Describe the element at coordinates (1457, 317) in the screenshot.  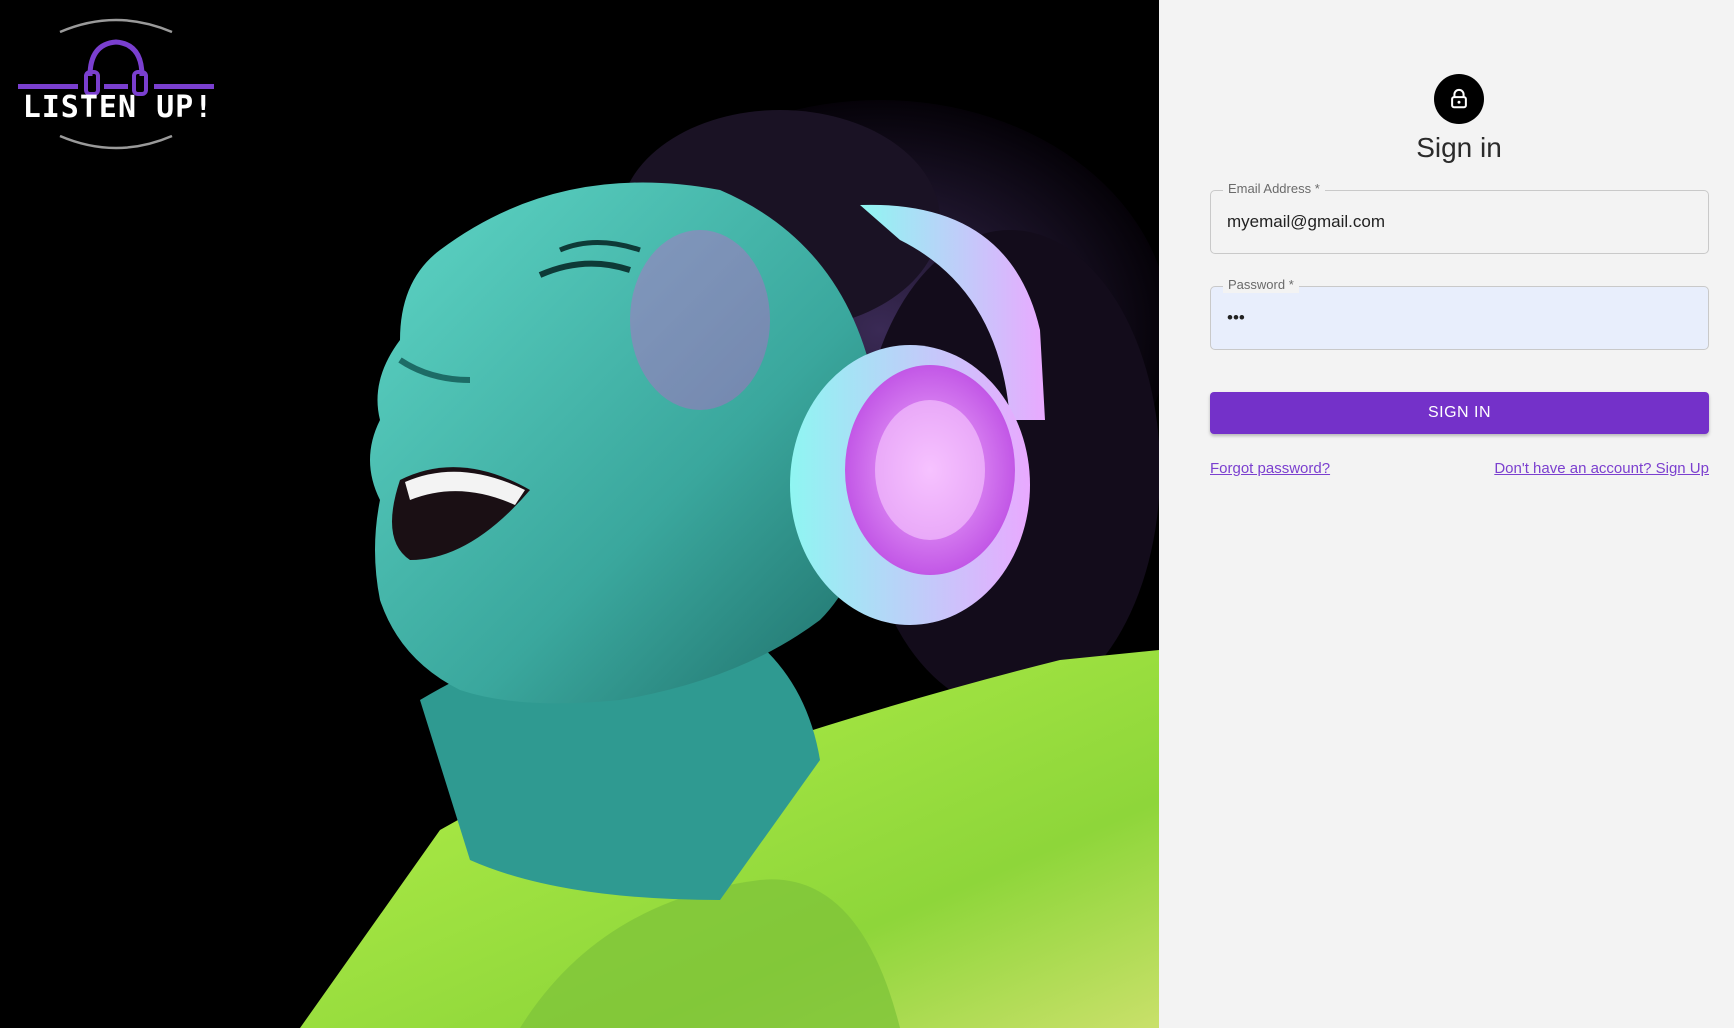
I see `password-input` at that location.